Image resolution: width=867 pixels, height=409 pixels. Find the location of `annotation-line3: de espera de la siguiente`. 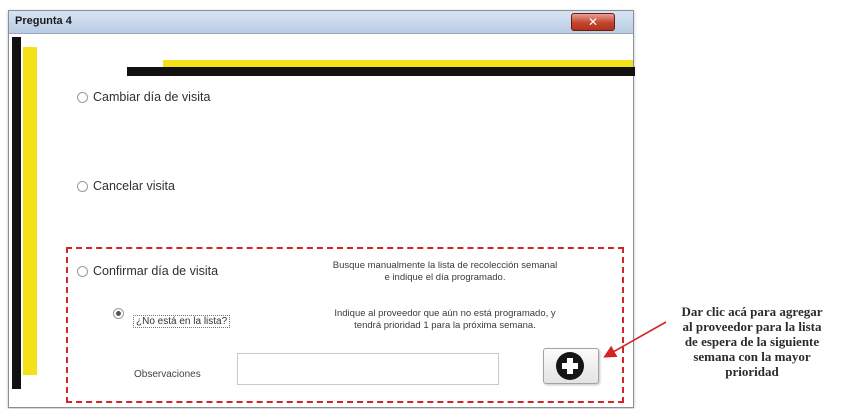

annotation-line3: de espera de la siguiente is located at coordinates (752, 341).